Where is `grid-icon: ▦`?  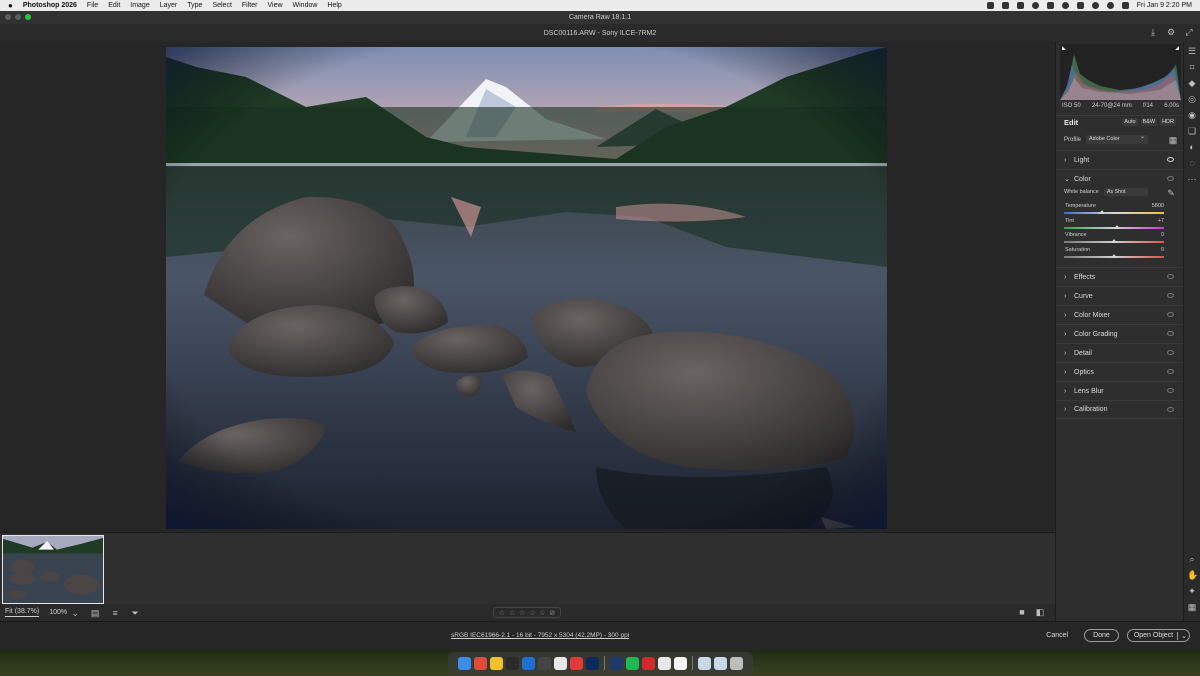
grid-icon: ▦ is located at coordinates (1192, 607).